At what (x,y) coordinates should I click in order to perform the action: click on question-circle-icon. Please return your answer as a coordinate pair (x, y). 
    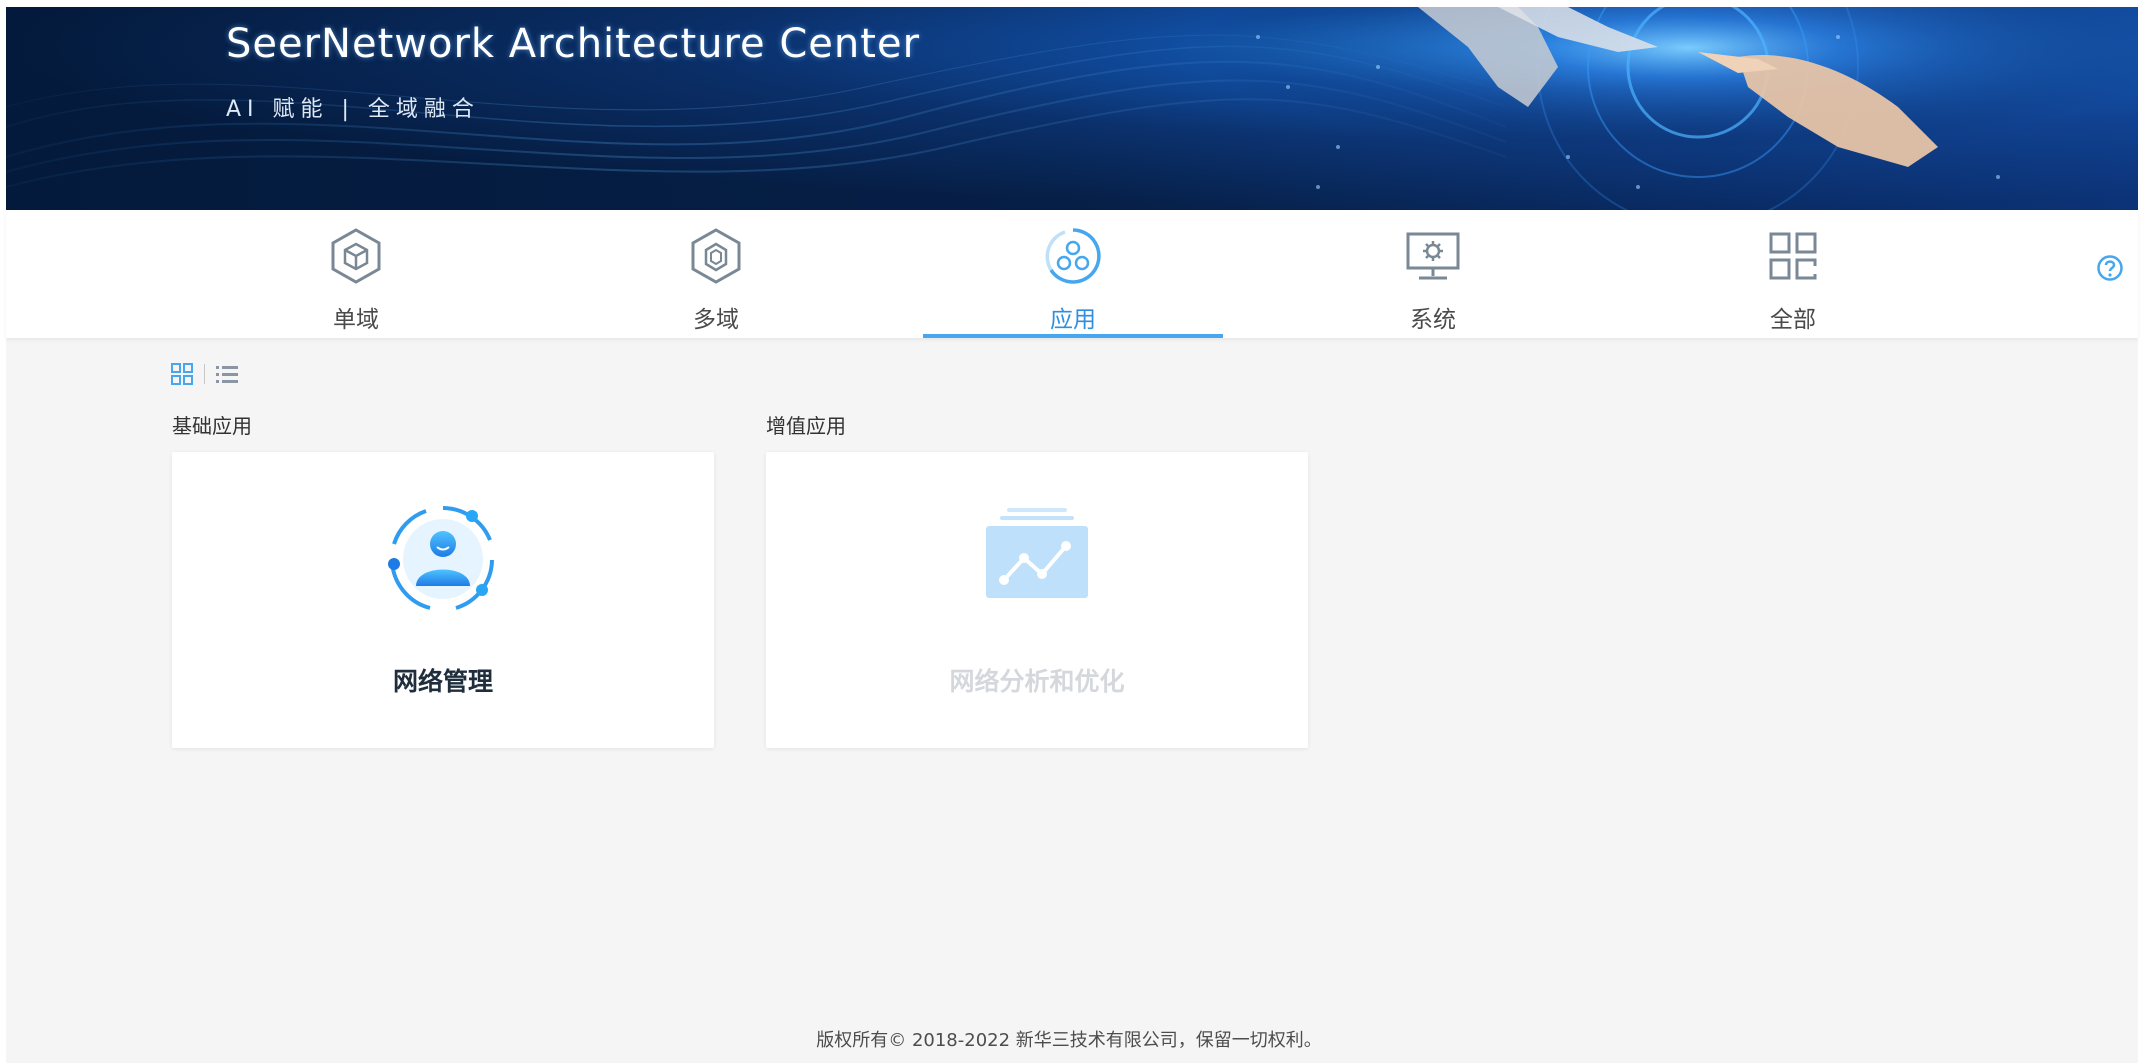
    Looking at the image, I should click on (2110, 268).